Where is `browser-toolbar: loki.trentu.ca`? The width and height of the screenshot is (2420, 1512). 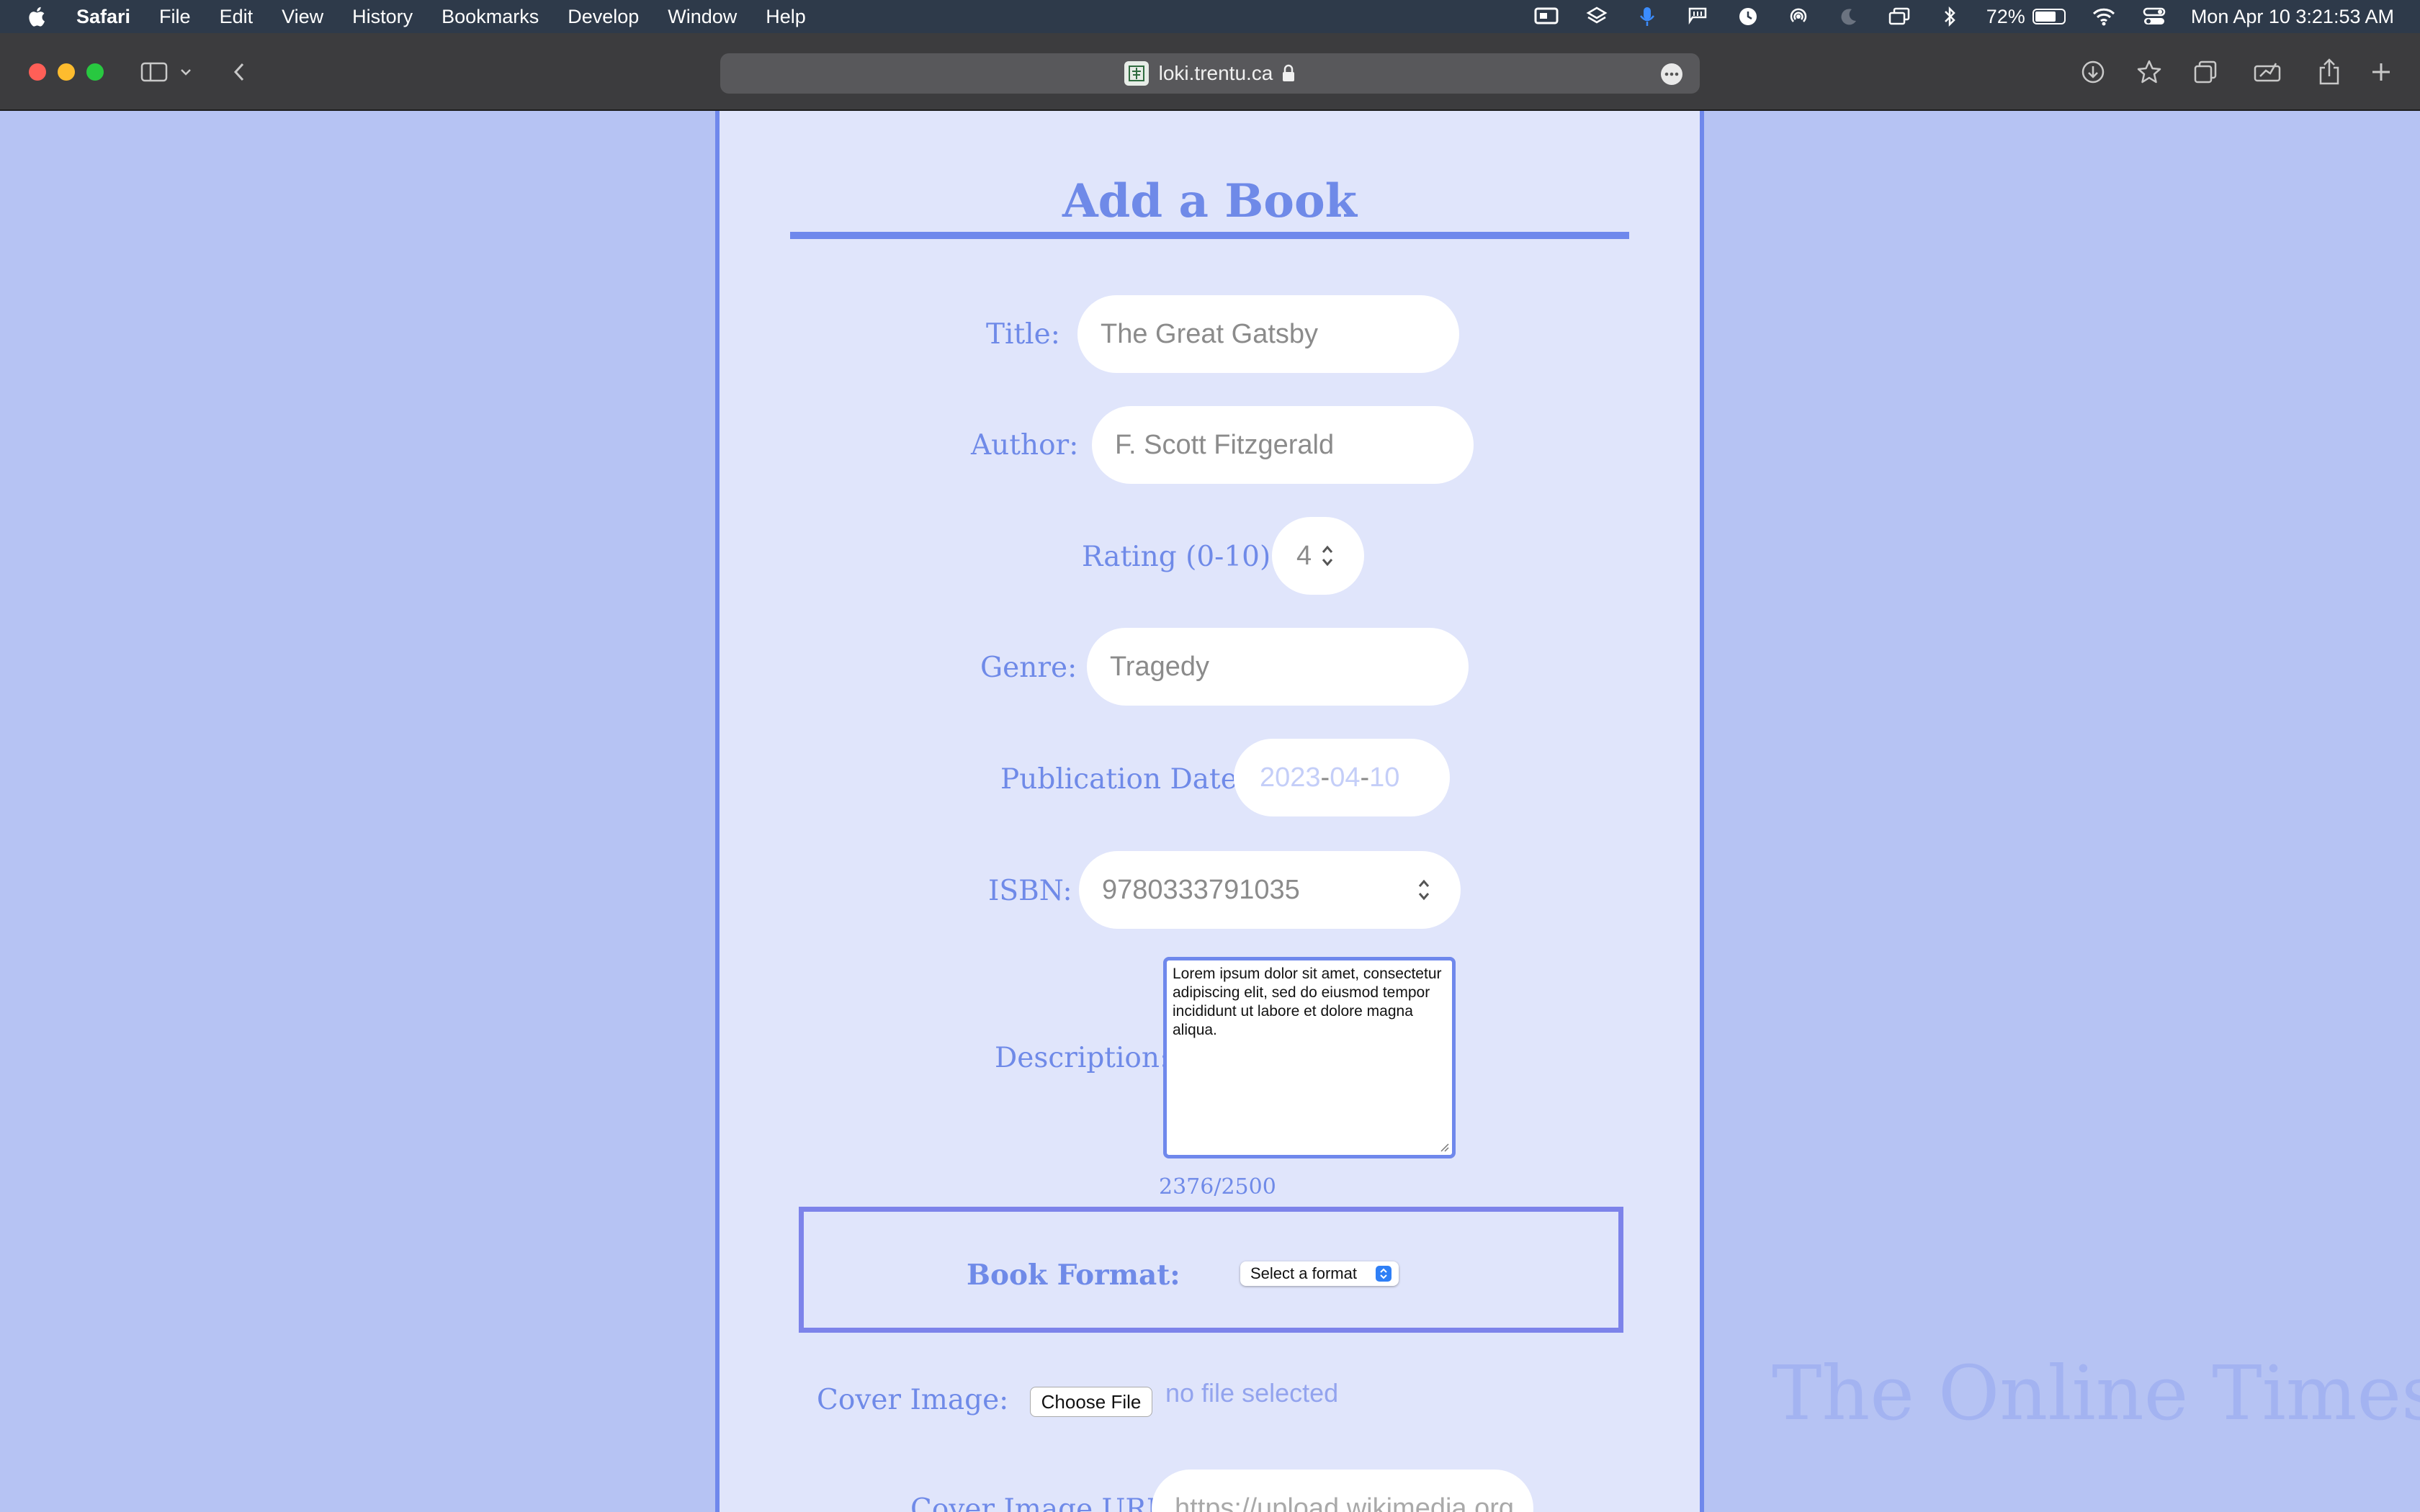 browser-toolbar: loki.trentu.ca is located at coordinates (1210, 72).